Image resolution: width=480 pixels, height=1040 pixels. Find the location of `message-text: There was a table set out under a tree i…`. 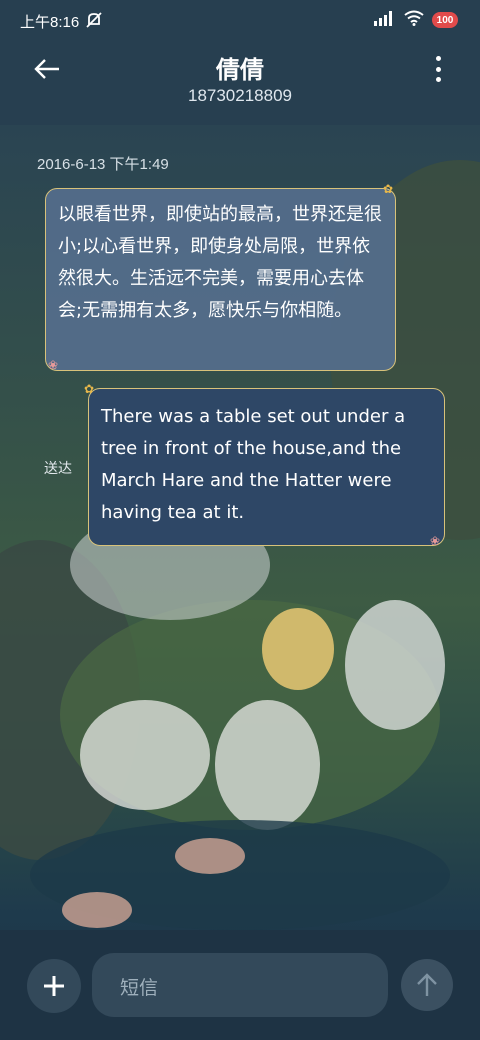

message-text: There was a table set out under a tree i… is located at coordinates (253, 464).